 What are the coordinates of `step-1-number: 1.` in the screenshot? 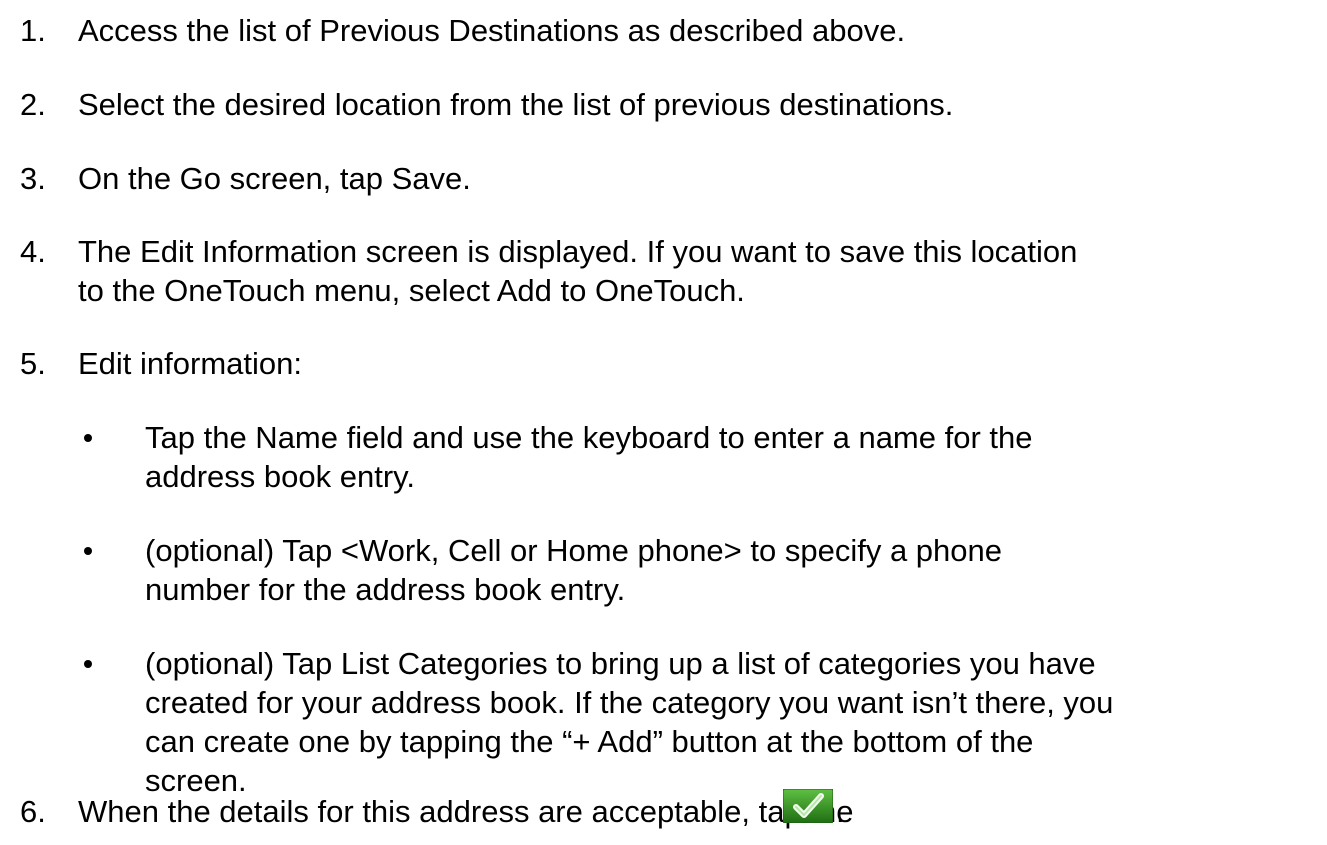 It's located at (33, 30).